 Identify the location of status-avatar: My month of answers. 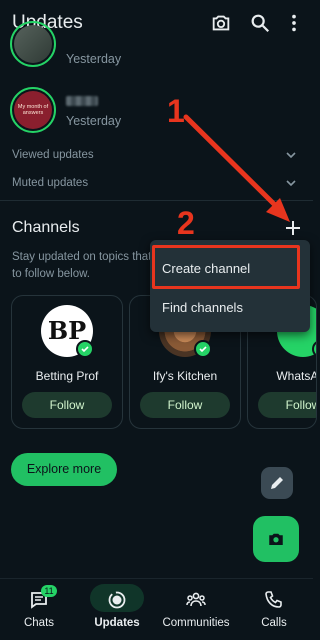
(33, 110).